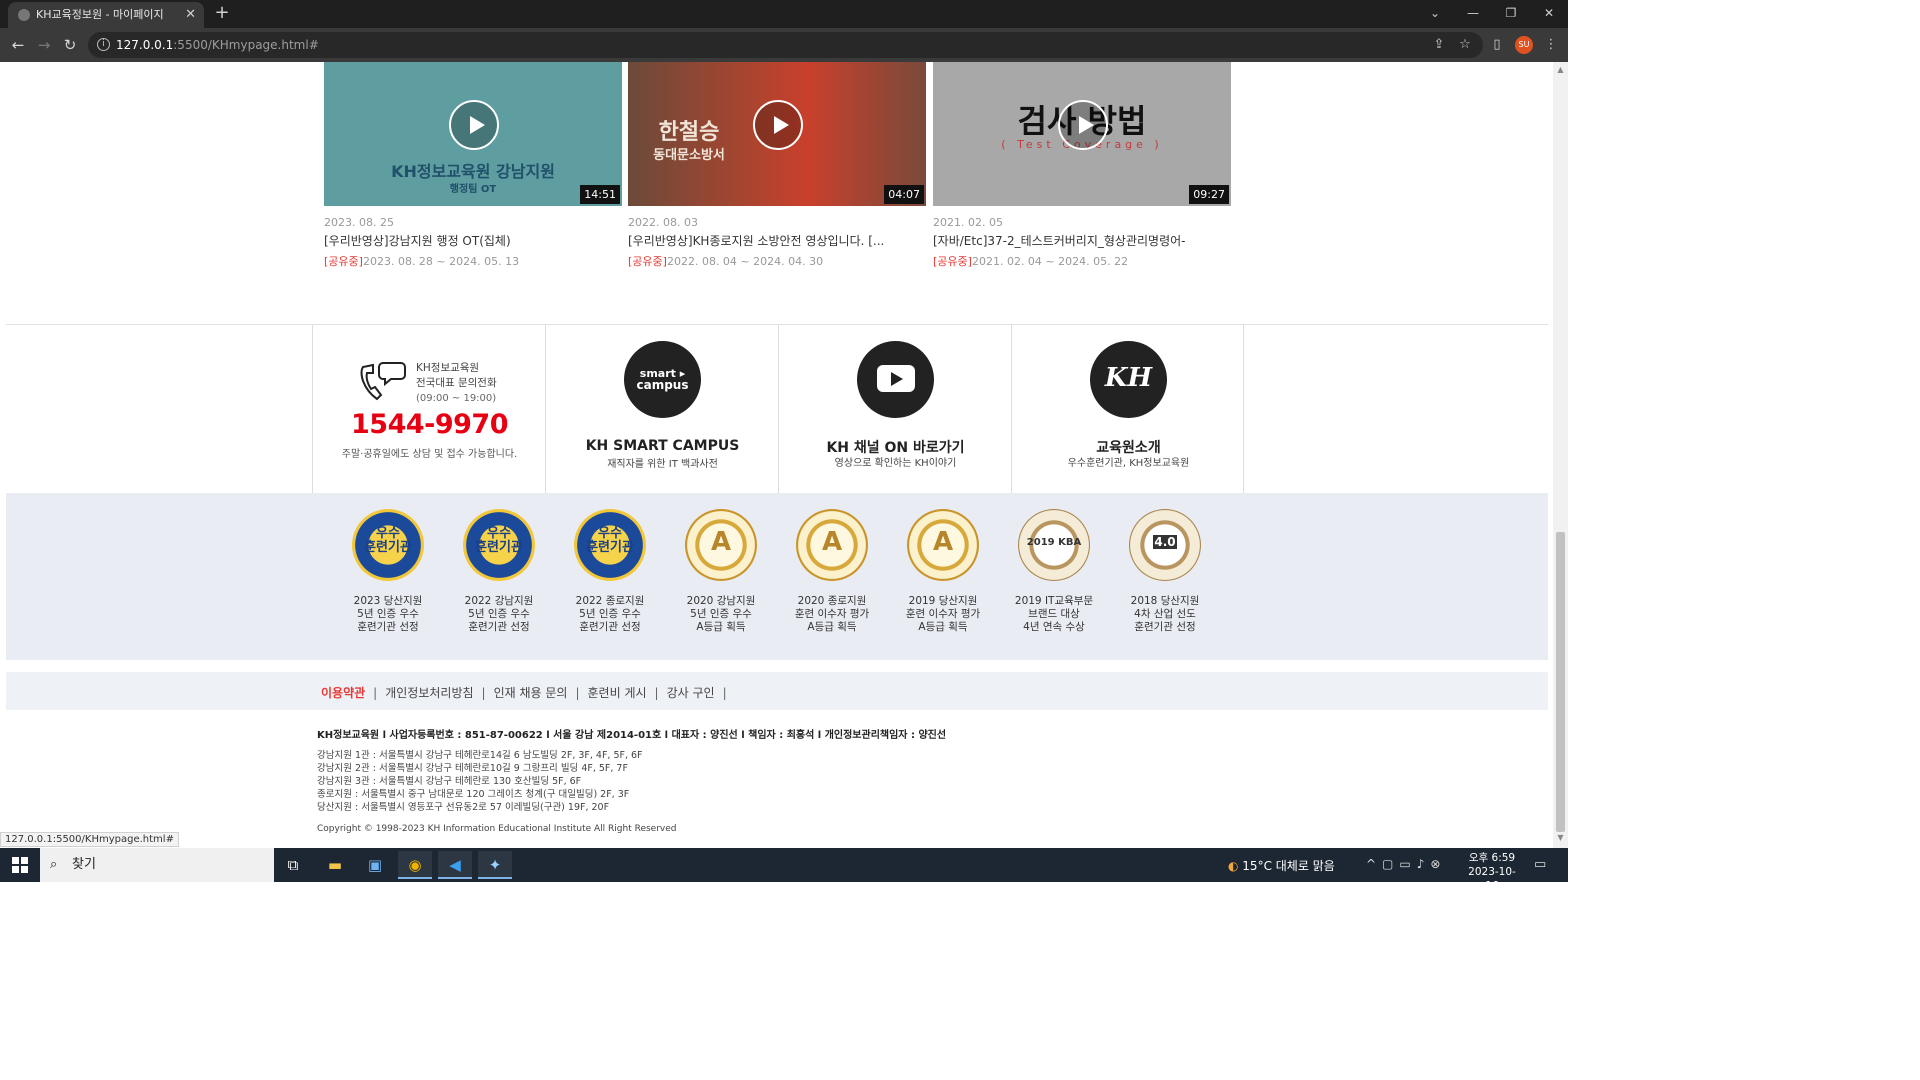 The width and height of the screenshot is (1920, 1080). I want to click on thumbnail-title: 한철승, so click(689, 132).